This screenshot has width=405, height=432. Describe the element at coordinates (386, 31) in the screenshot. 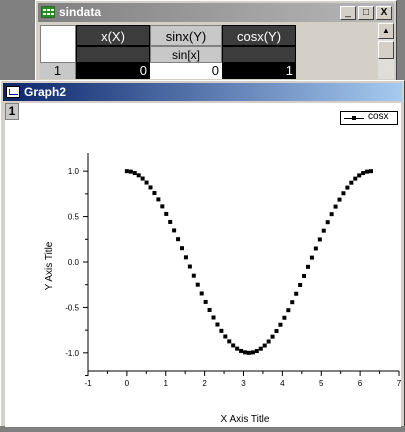

I see `scroll-up-button: ▲` at that location.